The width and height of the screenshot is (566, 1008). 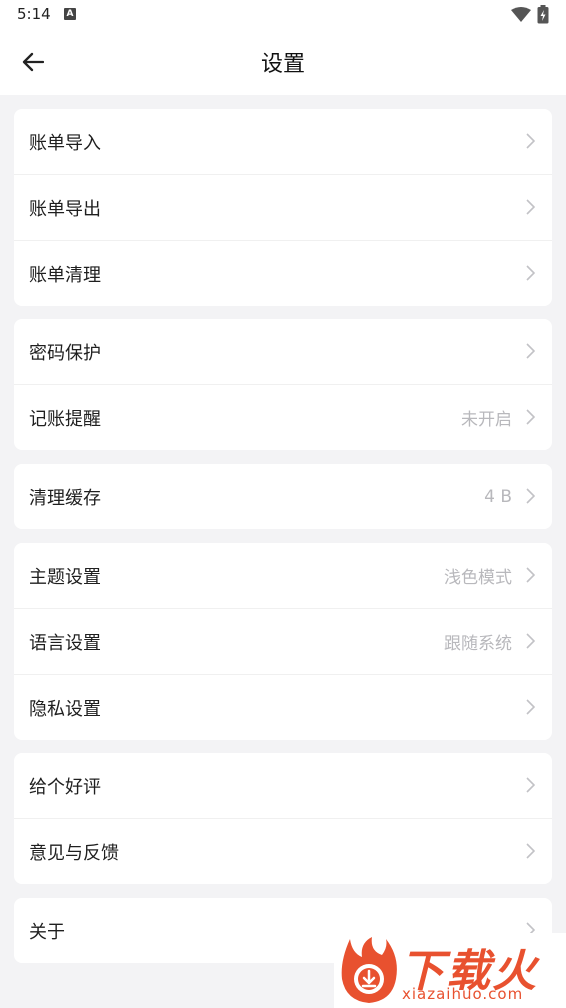 I want to click on status-bar: 5:14 A, so click(x=283, y=15).